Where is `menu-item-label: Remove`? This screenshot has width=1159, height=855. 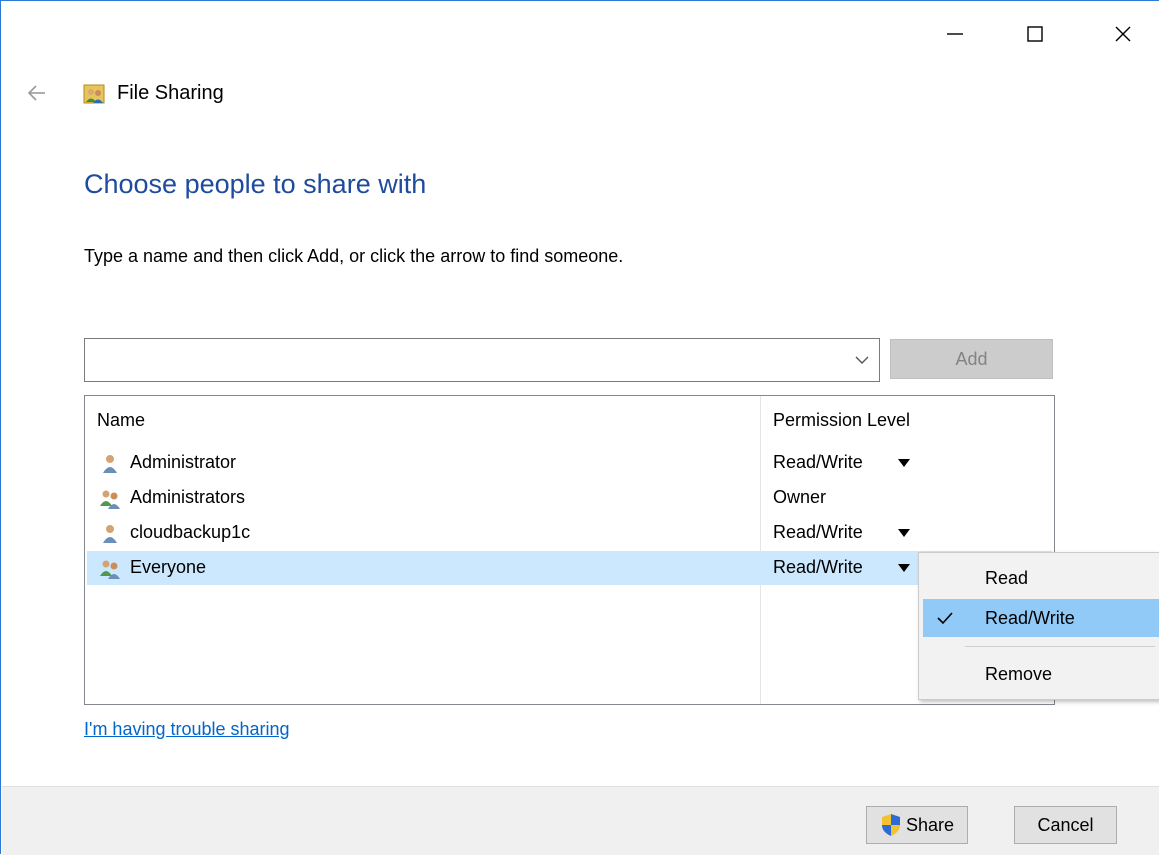 menu-item-label: Remove is located at coordinates (1019, 674).